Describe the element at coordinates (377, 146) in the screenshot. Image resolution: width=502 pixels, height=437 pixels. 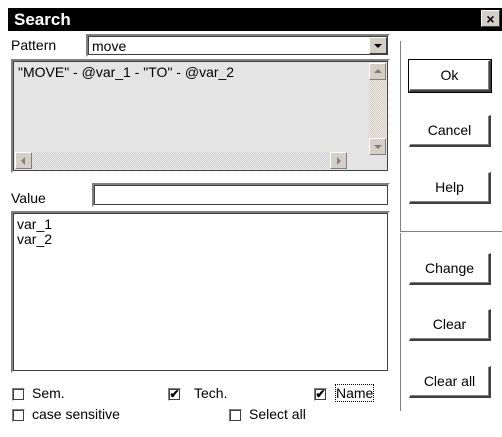
I see `arrow-down-icon` at that location.